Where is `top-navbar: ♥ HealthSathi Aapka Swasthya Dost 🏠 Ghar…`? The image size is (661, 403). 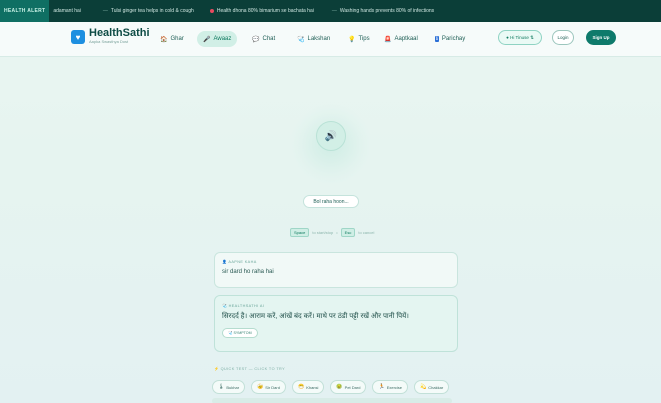 top-navbar: ♥ HealthSathi Aapka Swasthya Dost 🏠 Ghar… is located at coordinates (330, 39).